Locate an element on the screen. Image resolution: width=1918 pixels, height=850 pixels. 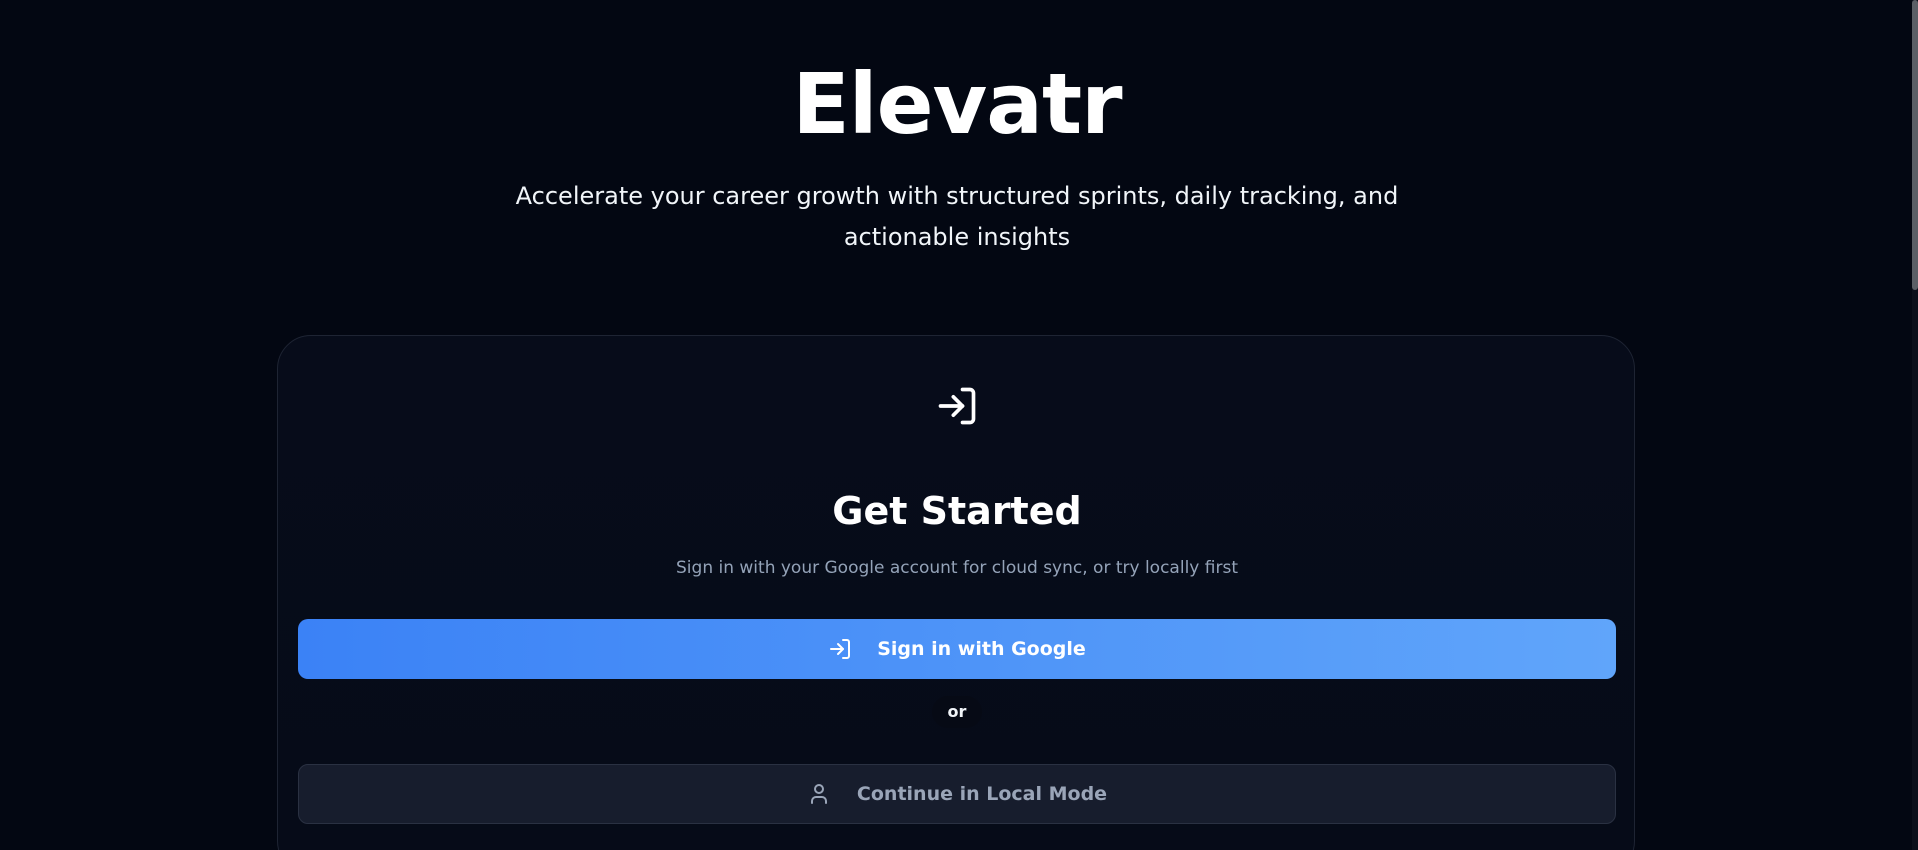
sign-in-with-google-button: Sign in with Google is located at coordinates (957, 649).